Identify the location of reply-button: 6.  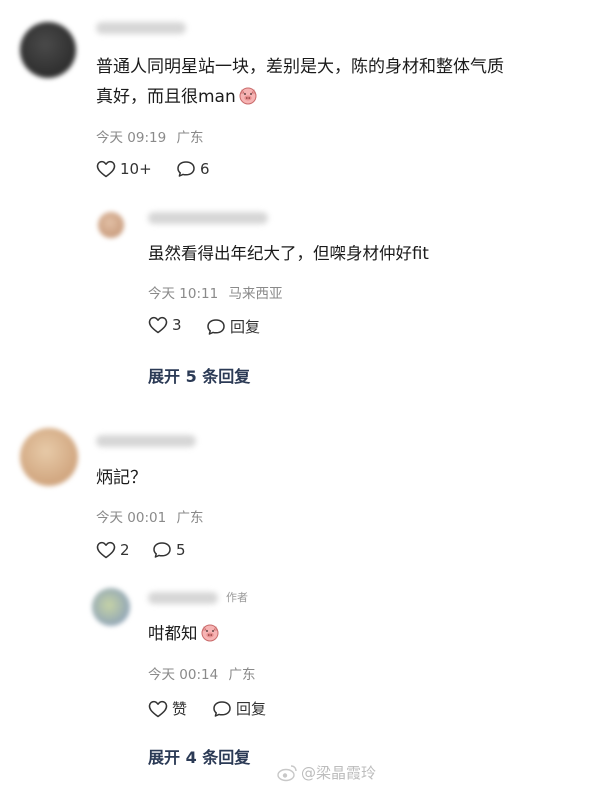
(193, 169).